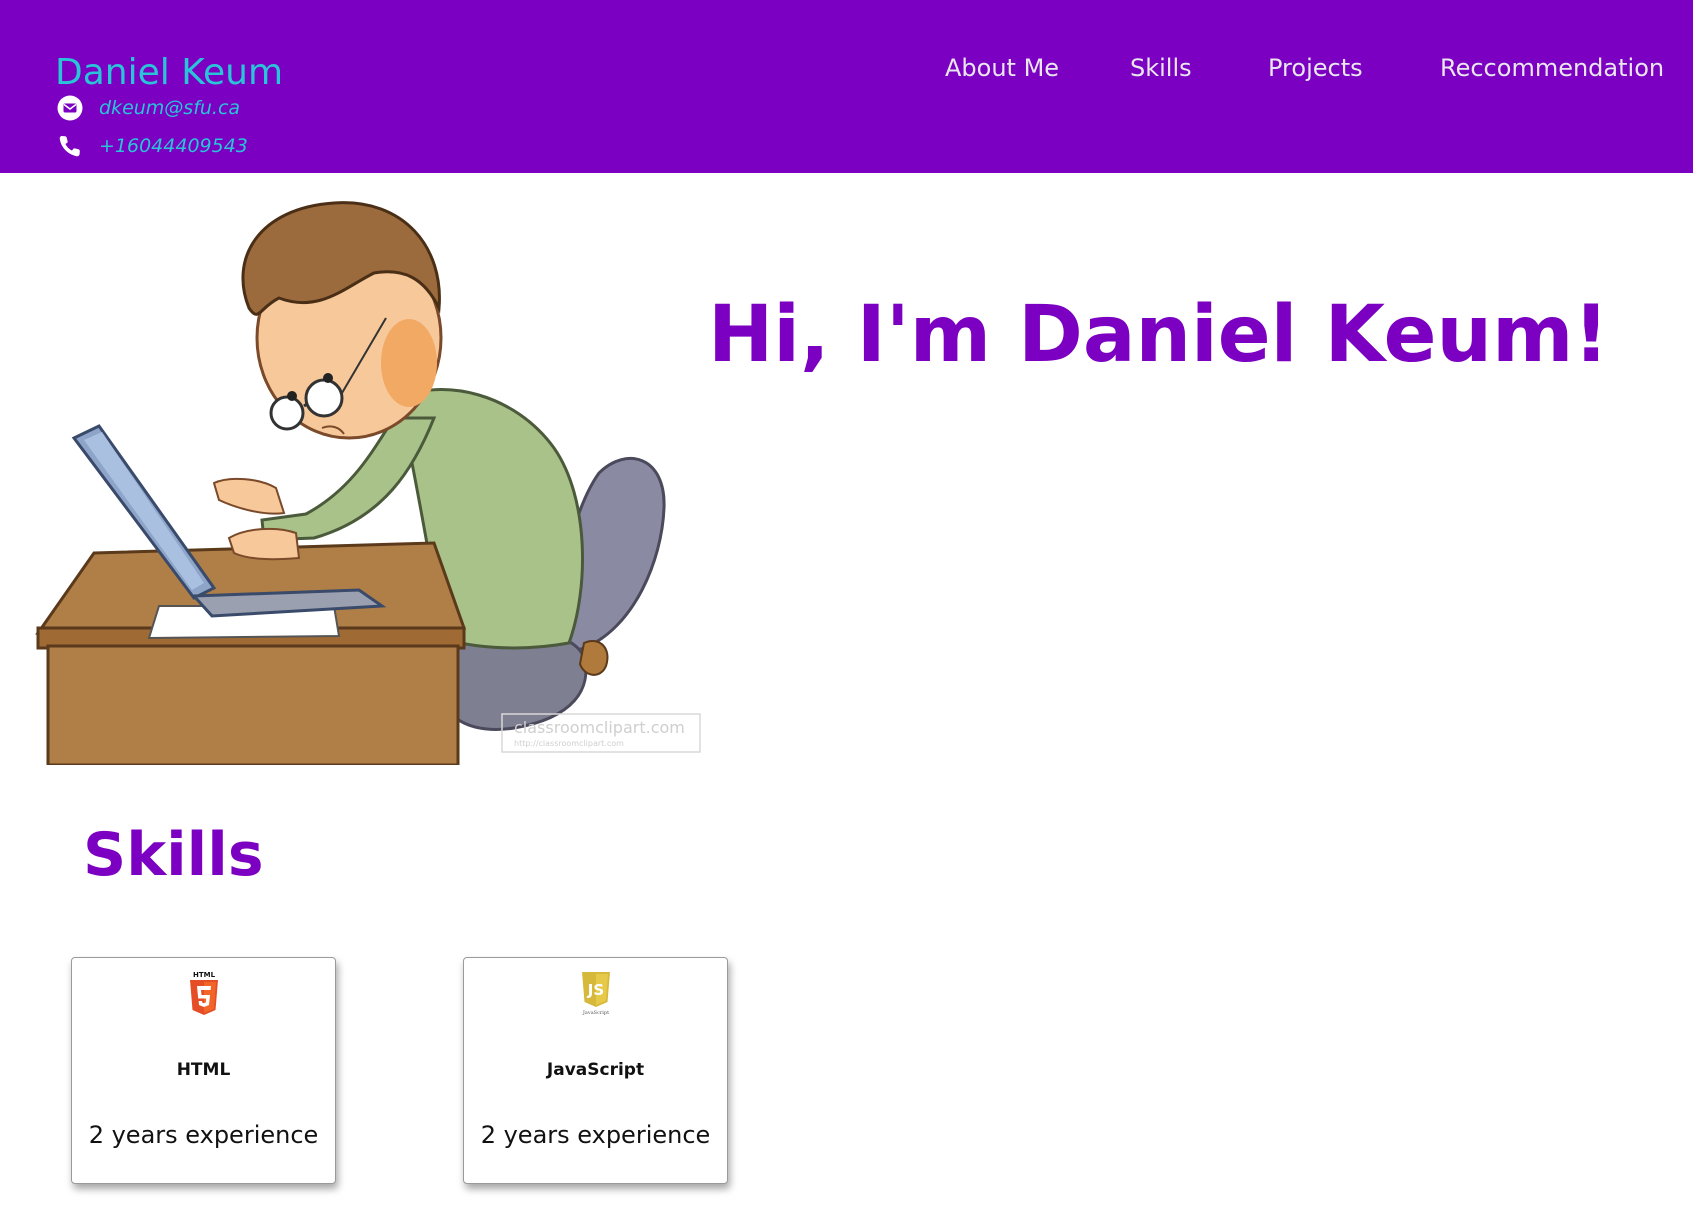 This screenshot has height=1218, width=1697. I want to click on svg-text: JS, so click(594, 990).